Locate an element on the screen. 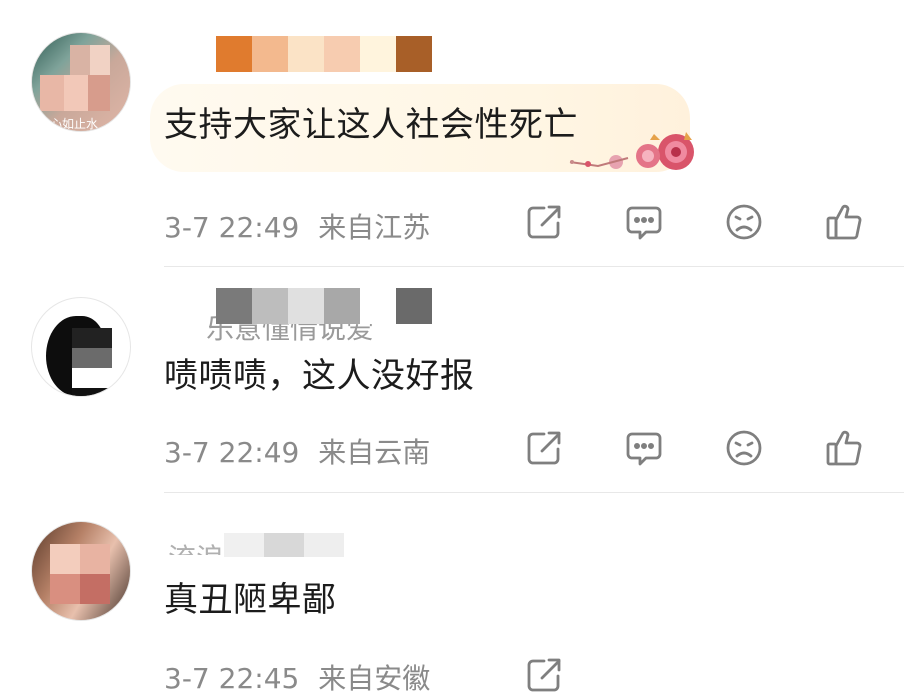  comment-meta: 3-7 22:45 来自安徽 is located at coordinates (297, 677).